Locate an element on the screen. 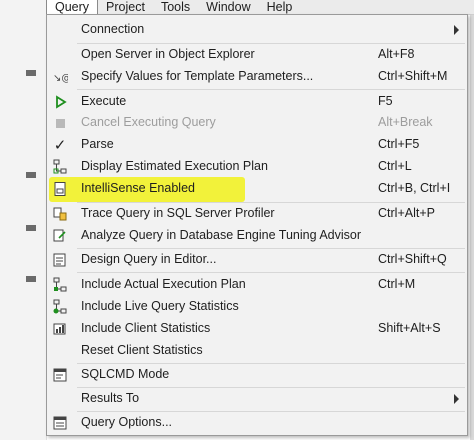 Image resolution: width=474 pixels, height=440 pixels. menu-item-label: Include Live Query Statistics is located at coordinates (160, 306).